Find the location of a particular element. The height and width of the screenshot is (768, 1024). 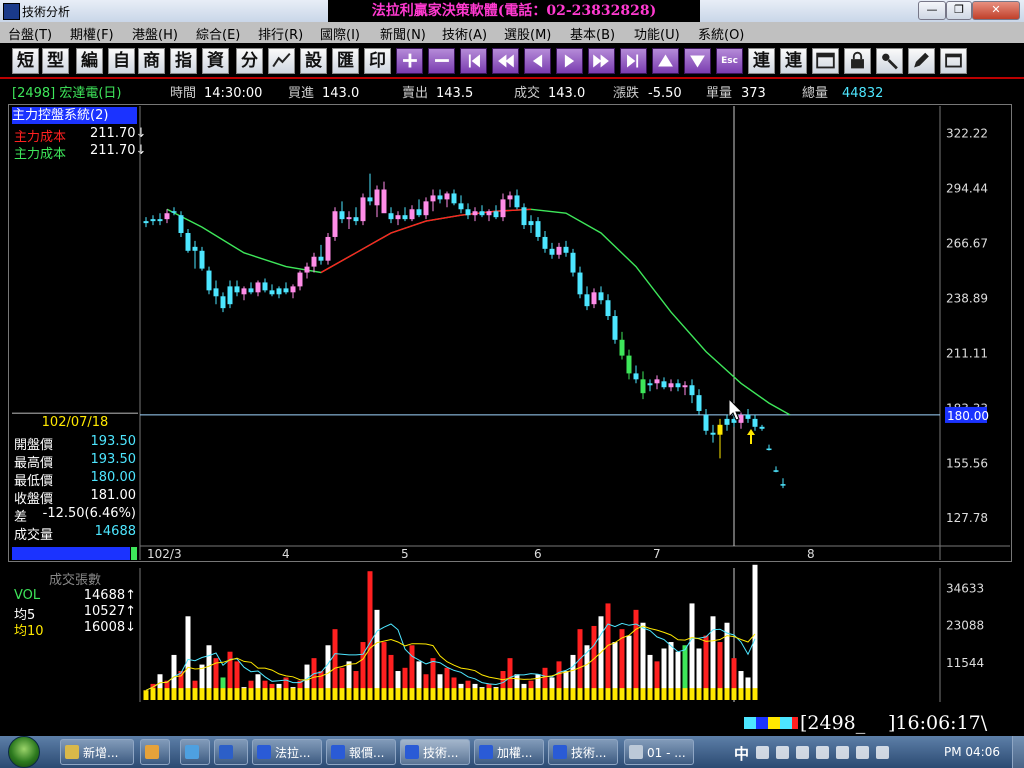

help-icon is located at coordinates (822, 752).